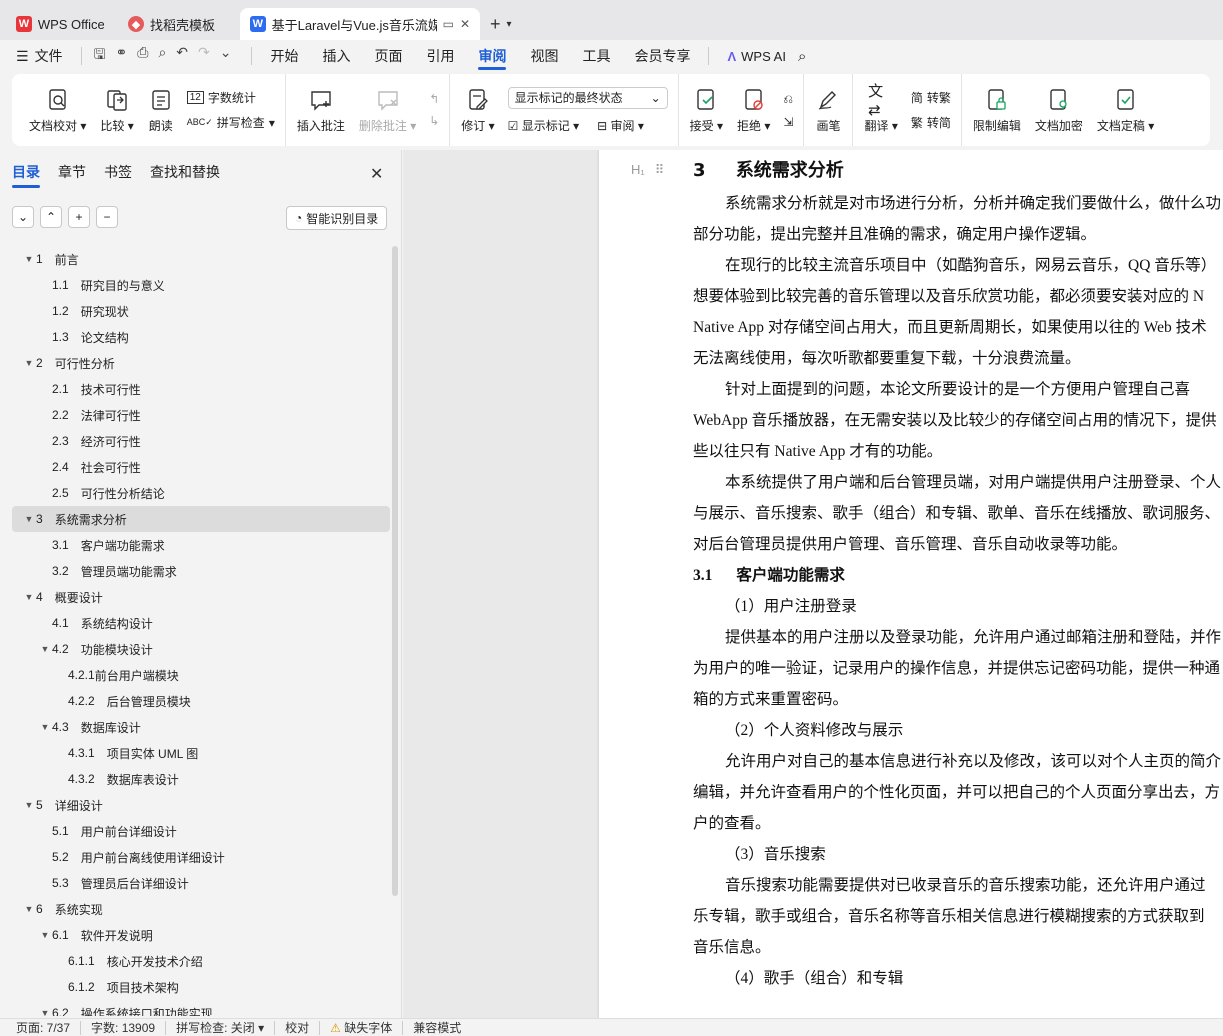  I want to click on delete-comment-button: 删除批注 ▾, so click(387, 110).